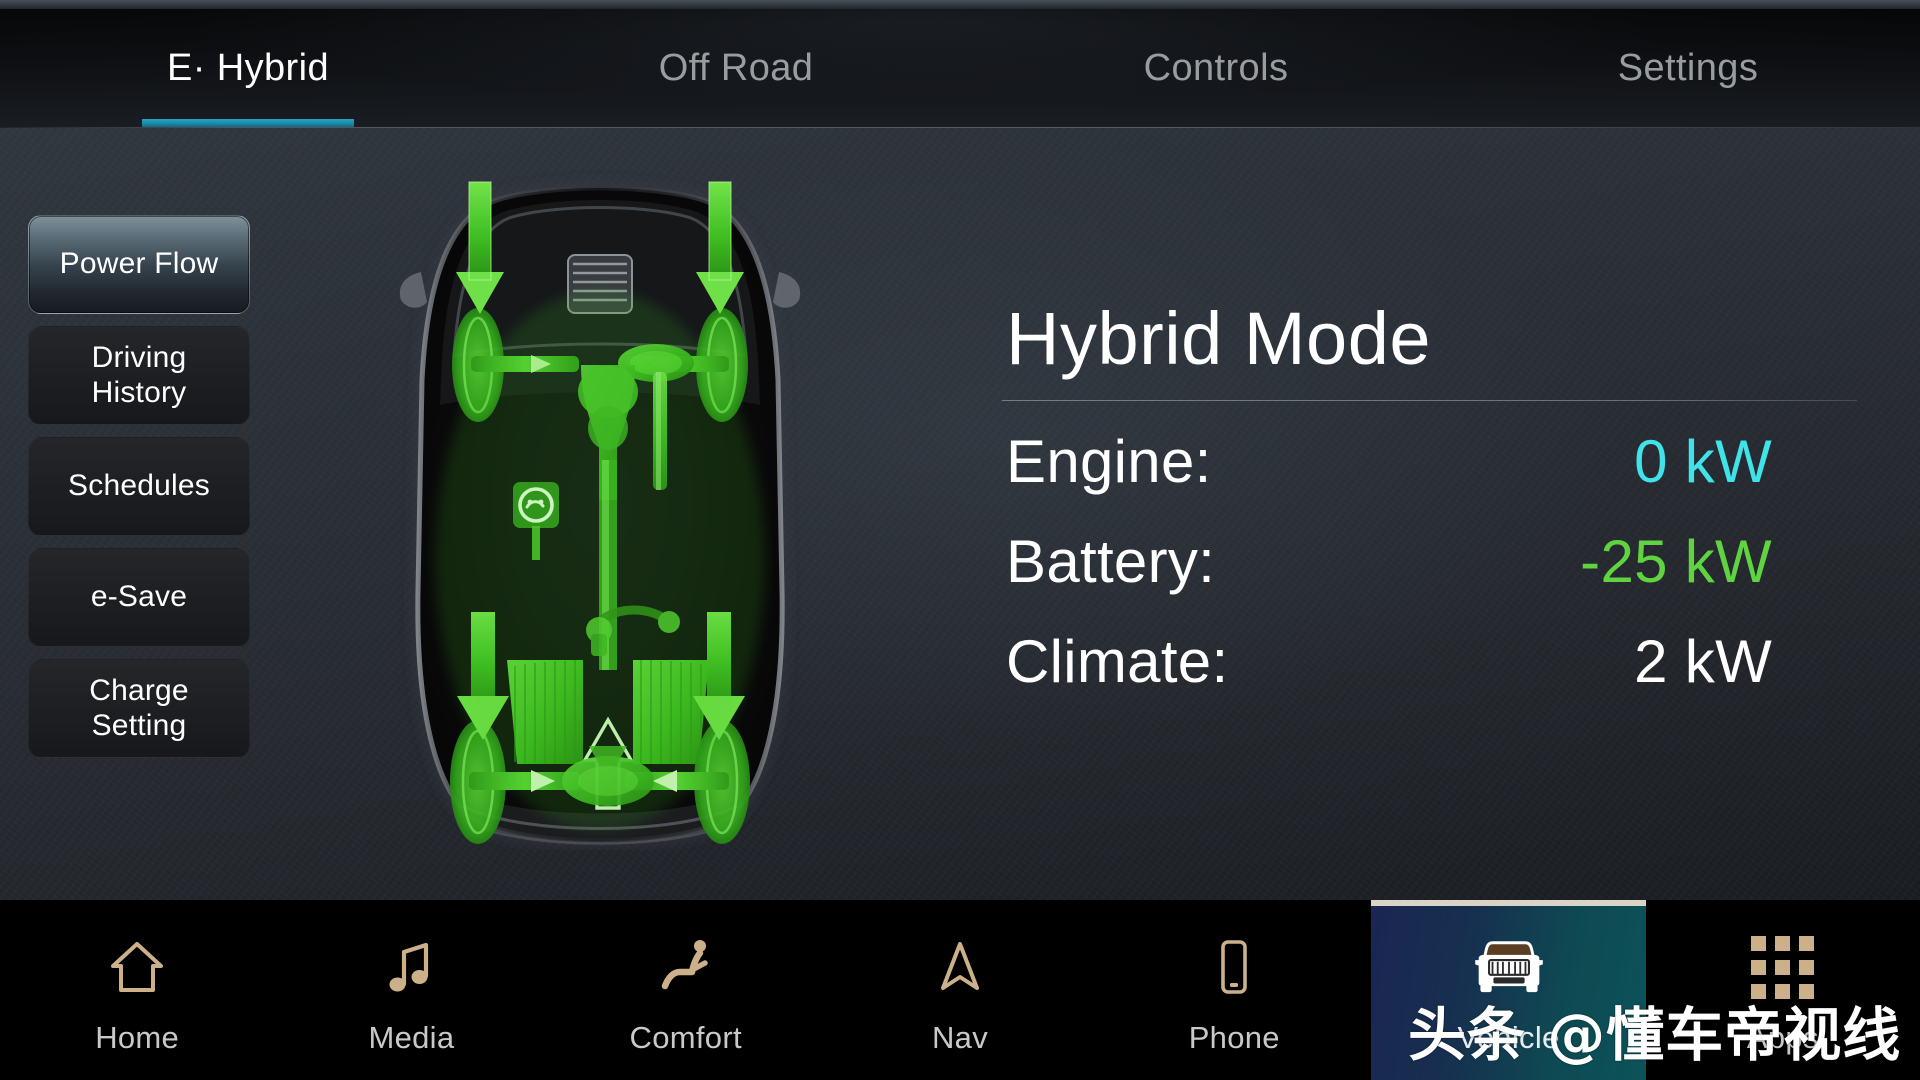 This screenshot has height=1080, width=1920. What do you see at coordinates (1703, 461) in the screenshot?
I see `readout-value-engine: 0 kW` at bounding box center [1703, 461].